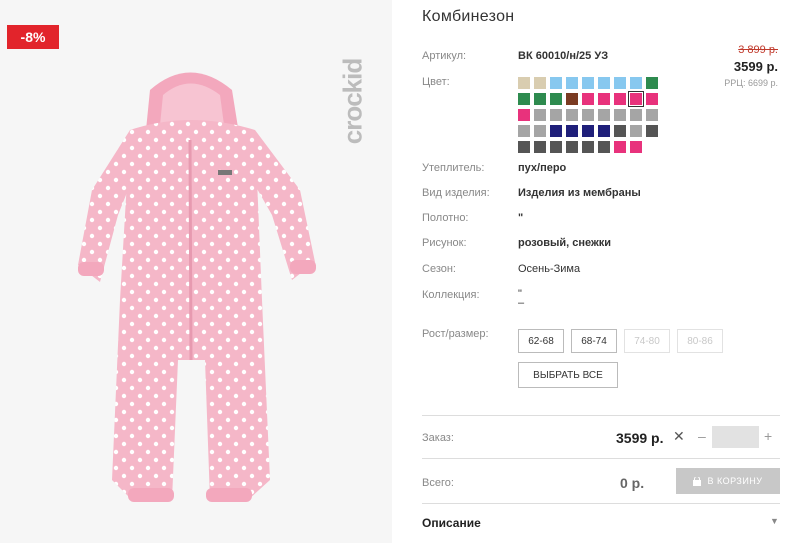 The width and height of the screenshot is (800, 548). Describe the element at coordinates (735, 481) in the screenshot. I see `cart-button-label: В КОРЗИНУ` at that location.